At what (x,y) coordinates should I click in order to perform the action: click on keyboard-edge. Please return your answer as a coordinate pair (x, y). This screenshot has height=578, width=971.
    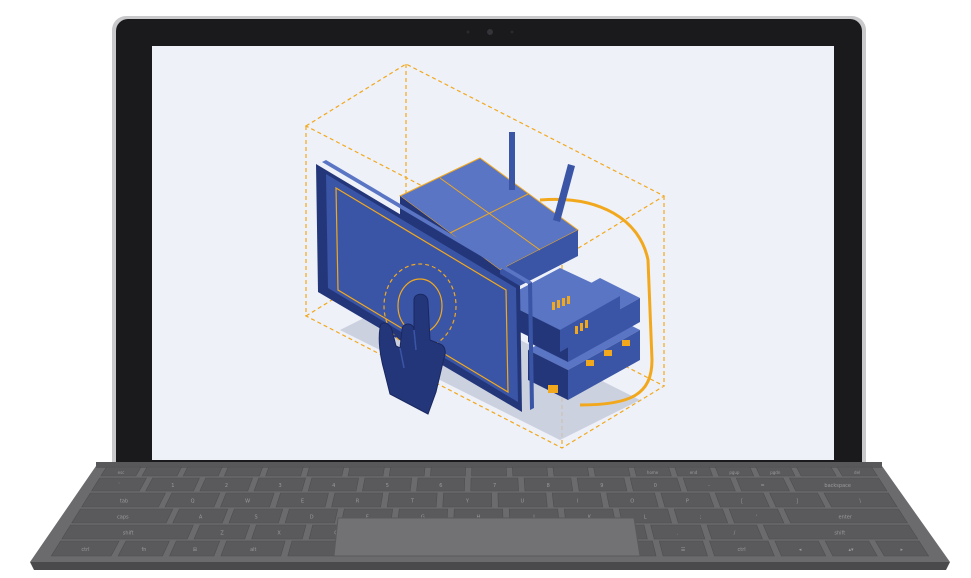
    Looking at the image, I should click on (490, 566).